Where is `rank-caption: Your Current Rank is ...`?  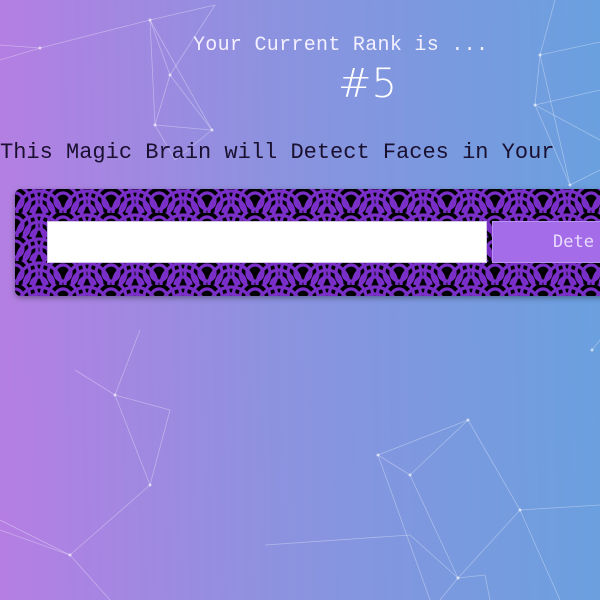
rank-caption: Your Current Rank is ... is located at coordinates (341, 45).